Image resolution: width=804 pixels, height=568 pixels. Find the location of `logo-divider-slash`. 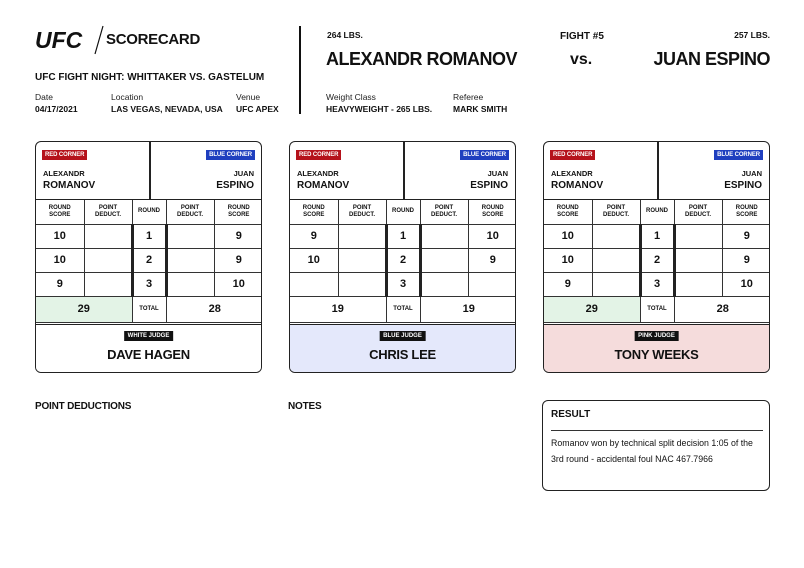

logo-divider-slash is located at coordinates (99, 40).